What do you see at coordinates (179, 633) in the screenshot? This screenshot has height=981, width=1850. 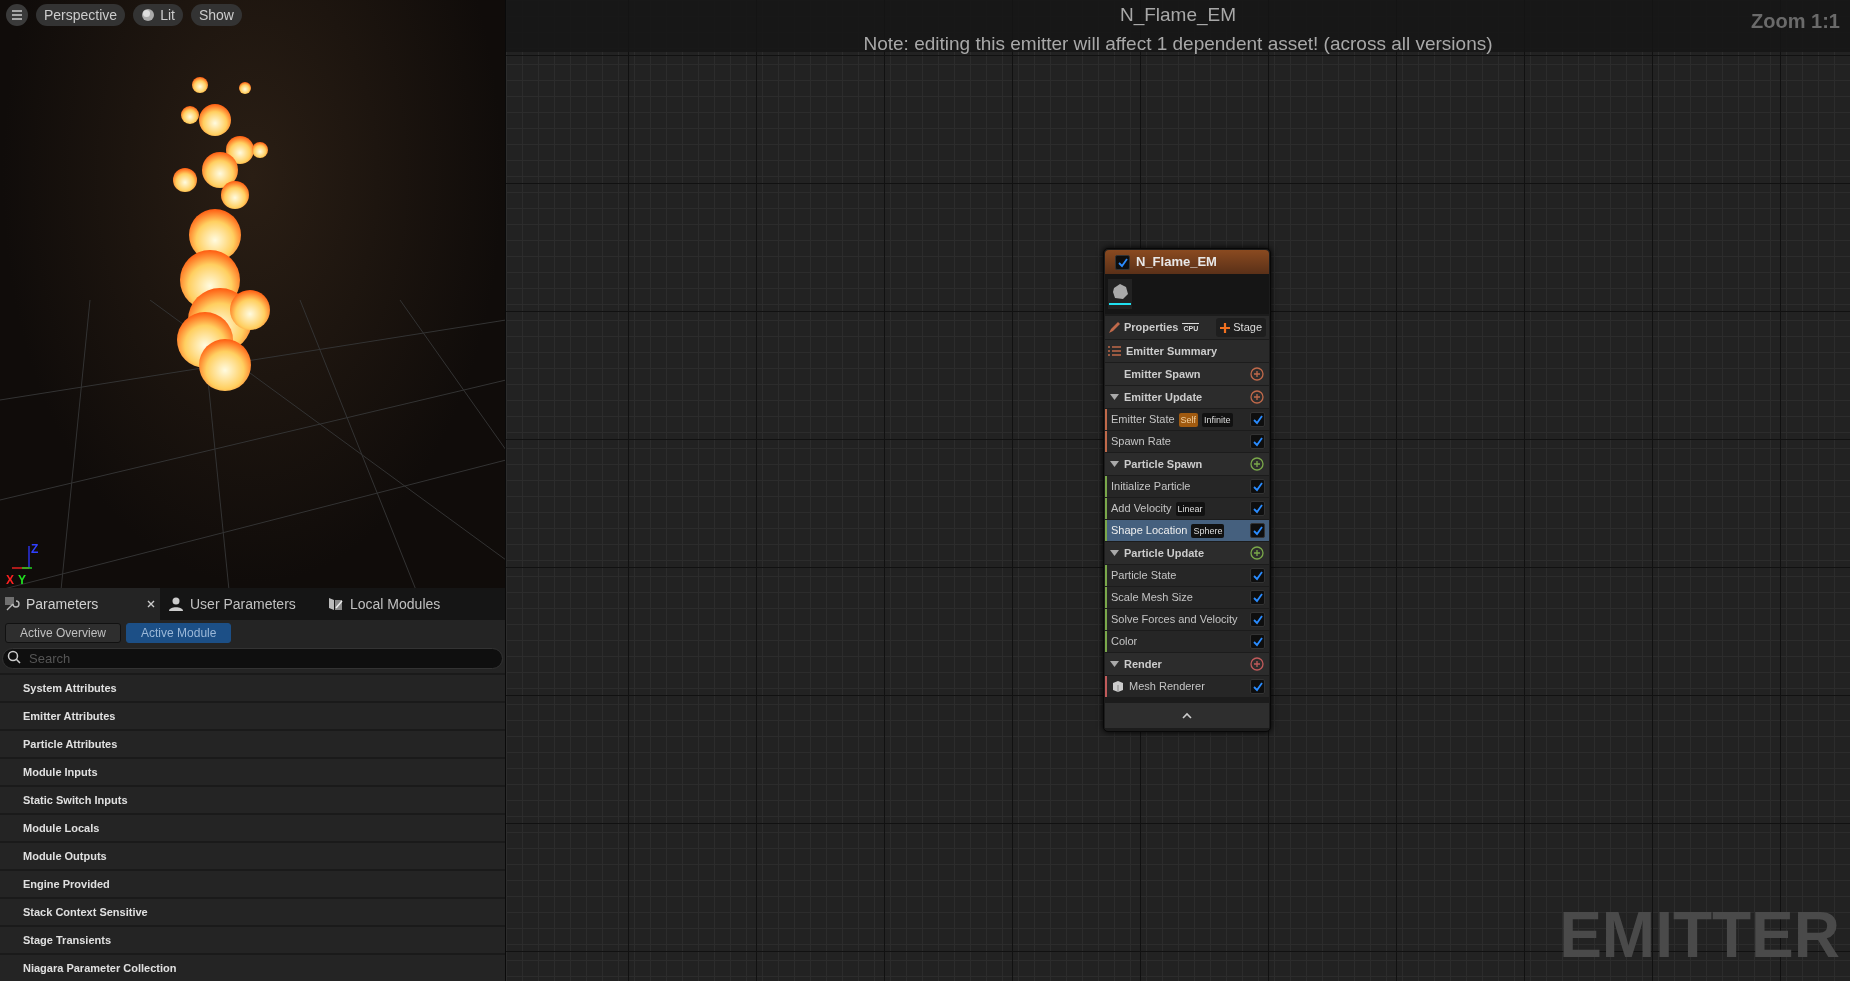 I see `filter-button: Active Module` at bounding box center [179, 633].